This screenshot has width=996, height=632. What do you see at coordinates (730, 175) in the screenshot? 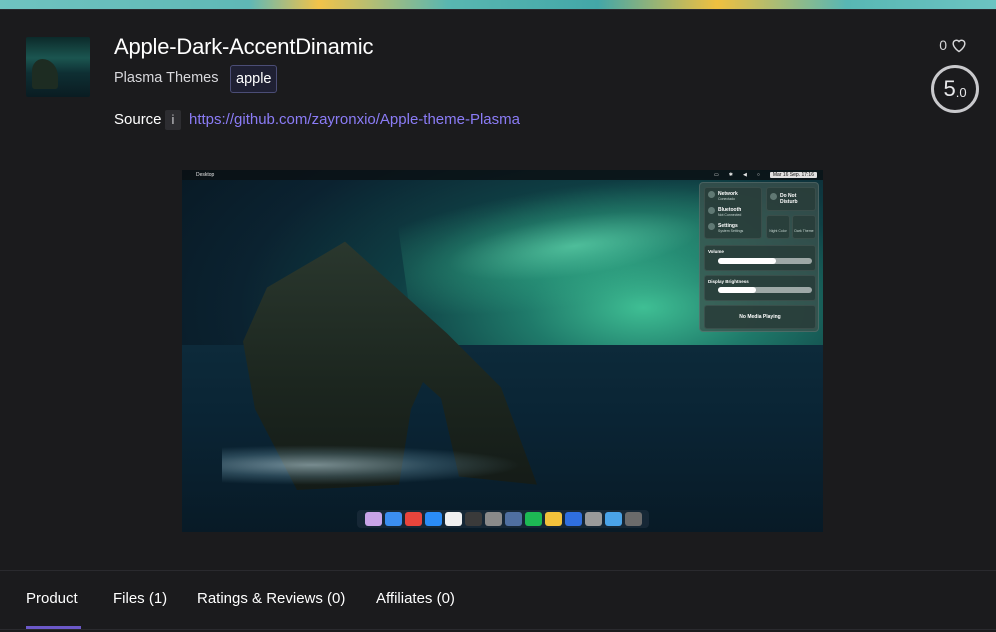
I see `bluetooth-icon: ✱` at bounding box center [730, 175].